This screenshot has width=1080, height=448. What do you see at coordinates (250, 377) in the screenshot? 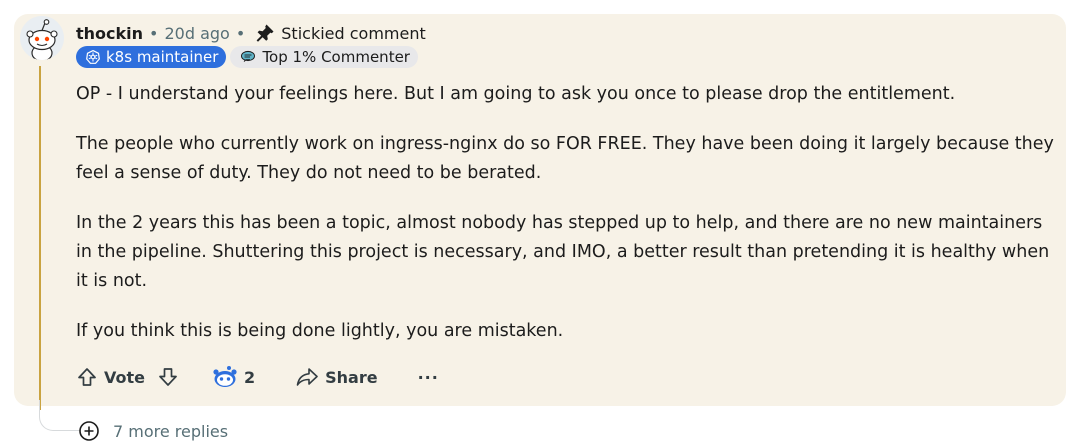
I see `award-count: 2` at bounding box center [250, 377].